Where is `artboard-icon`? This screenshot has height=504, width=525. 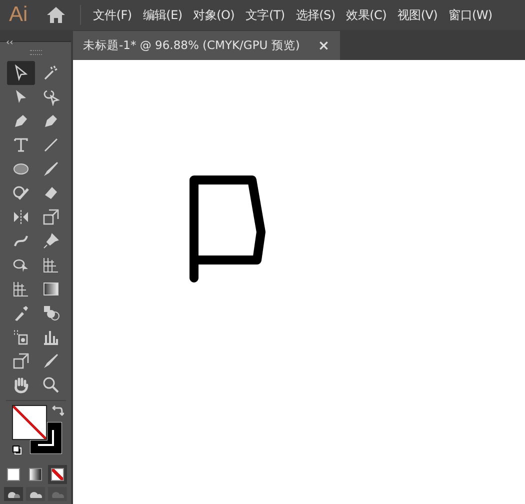 artboard-icon is located at coordinates (21, 361).